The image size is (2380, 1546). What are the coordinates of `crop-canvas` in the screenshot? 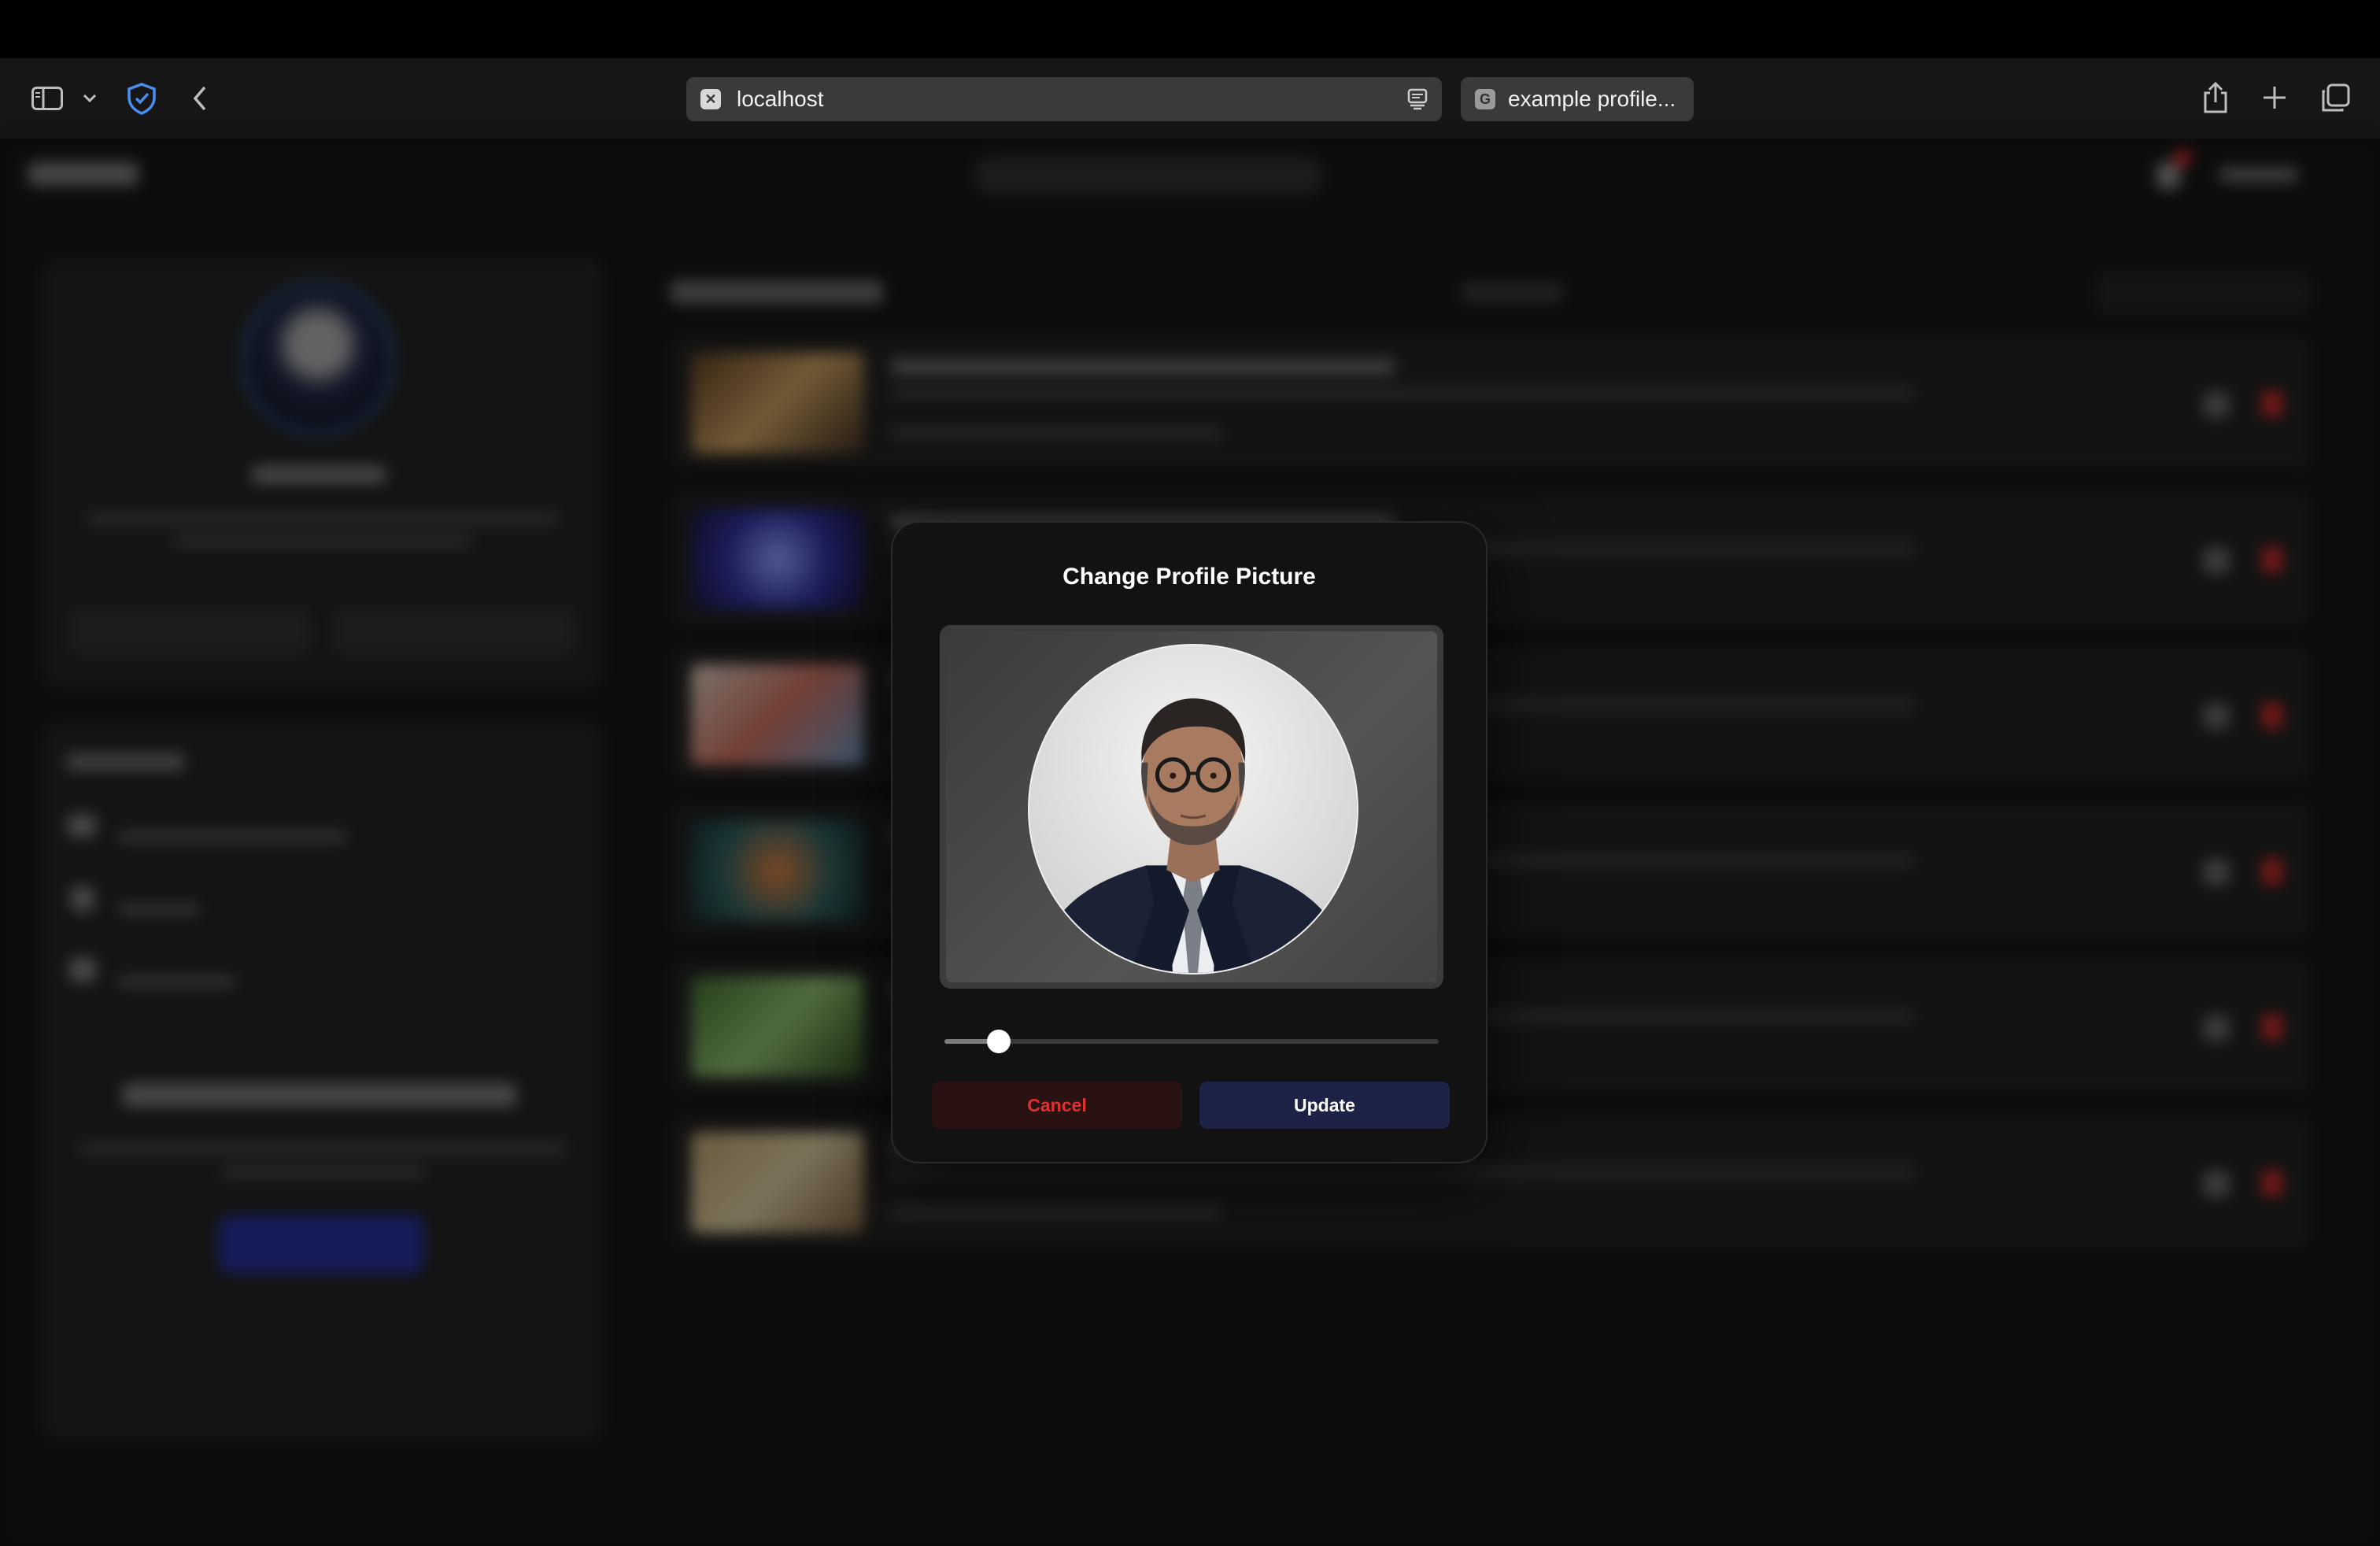 It's located at (1191, 806).